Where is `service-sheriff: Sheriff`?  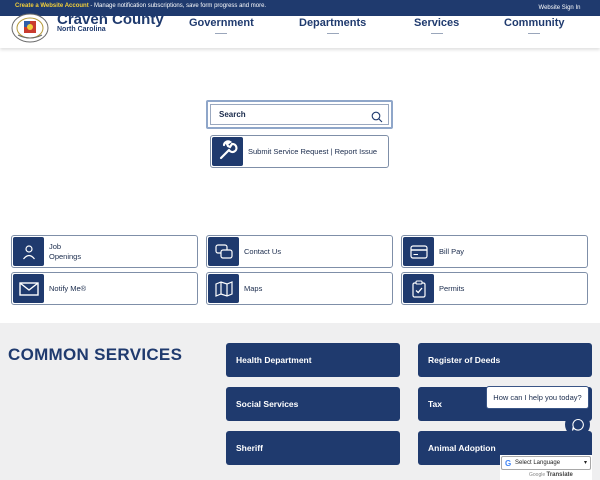 service-sheriff: Sheriff is located at coordinates (313, 448).